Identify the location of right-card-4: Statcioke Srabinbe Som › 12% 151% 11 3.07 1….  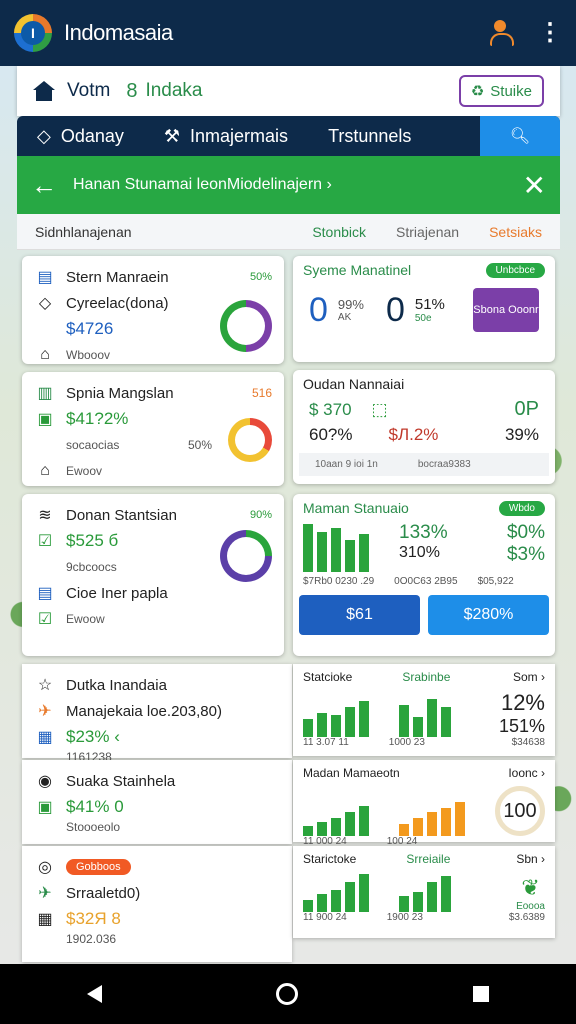
(424, 710).